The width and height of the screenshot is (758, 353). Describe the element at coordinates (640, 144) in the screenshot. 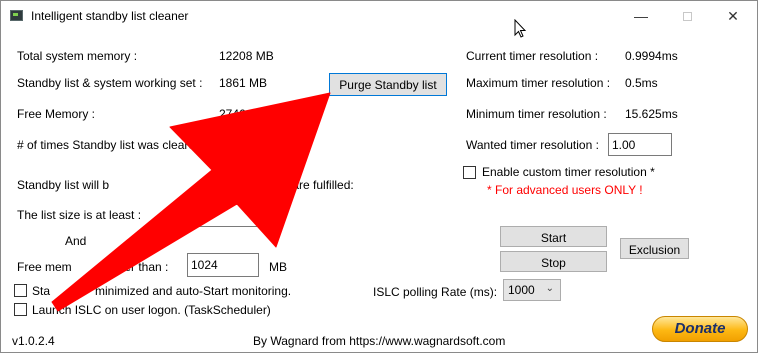

I see `wanted-timer-input` at that location.